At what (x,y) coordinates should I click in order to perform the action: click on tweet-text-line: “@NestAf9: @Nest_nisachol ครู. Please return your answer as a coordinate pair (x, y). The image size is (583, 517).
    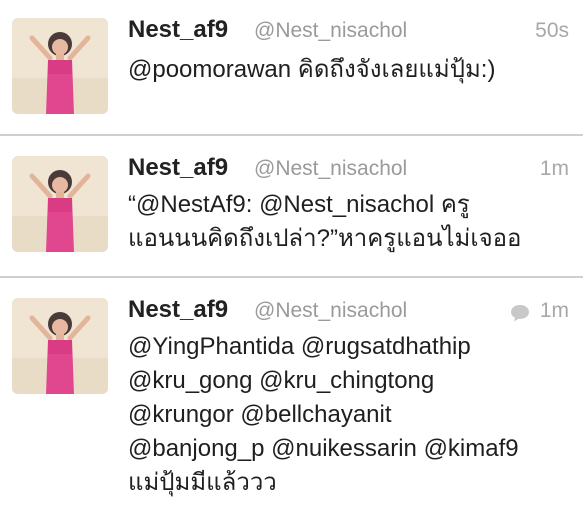
    Looking at the image, I should click on (299, 204).